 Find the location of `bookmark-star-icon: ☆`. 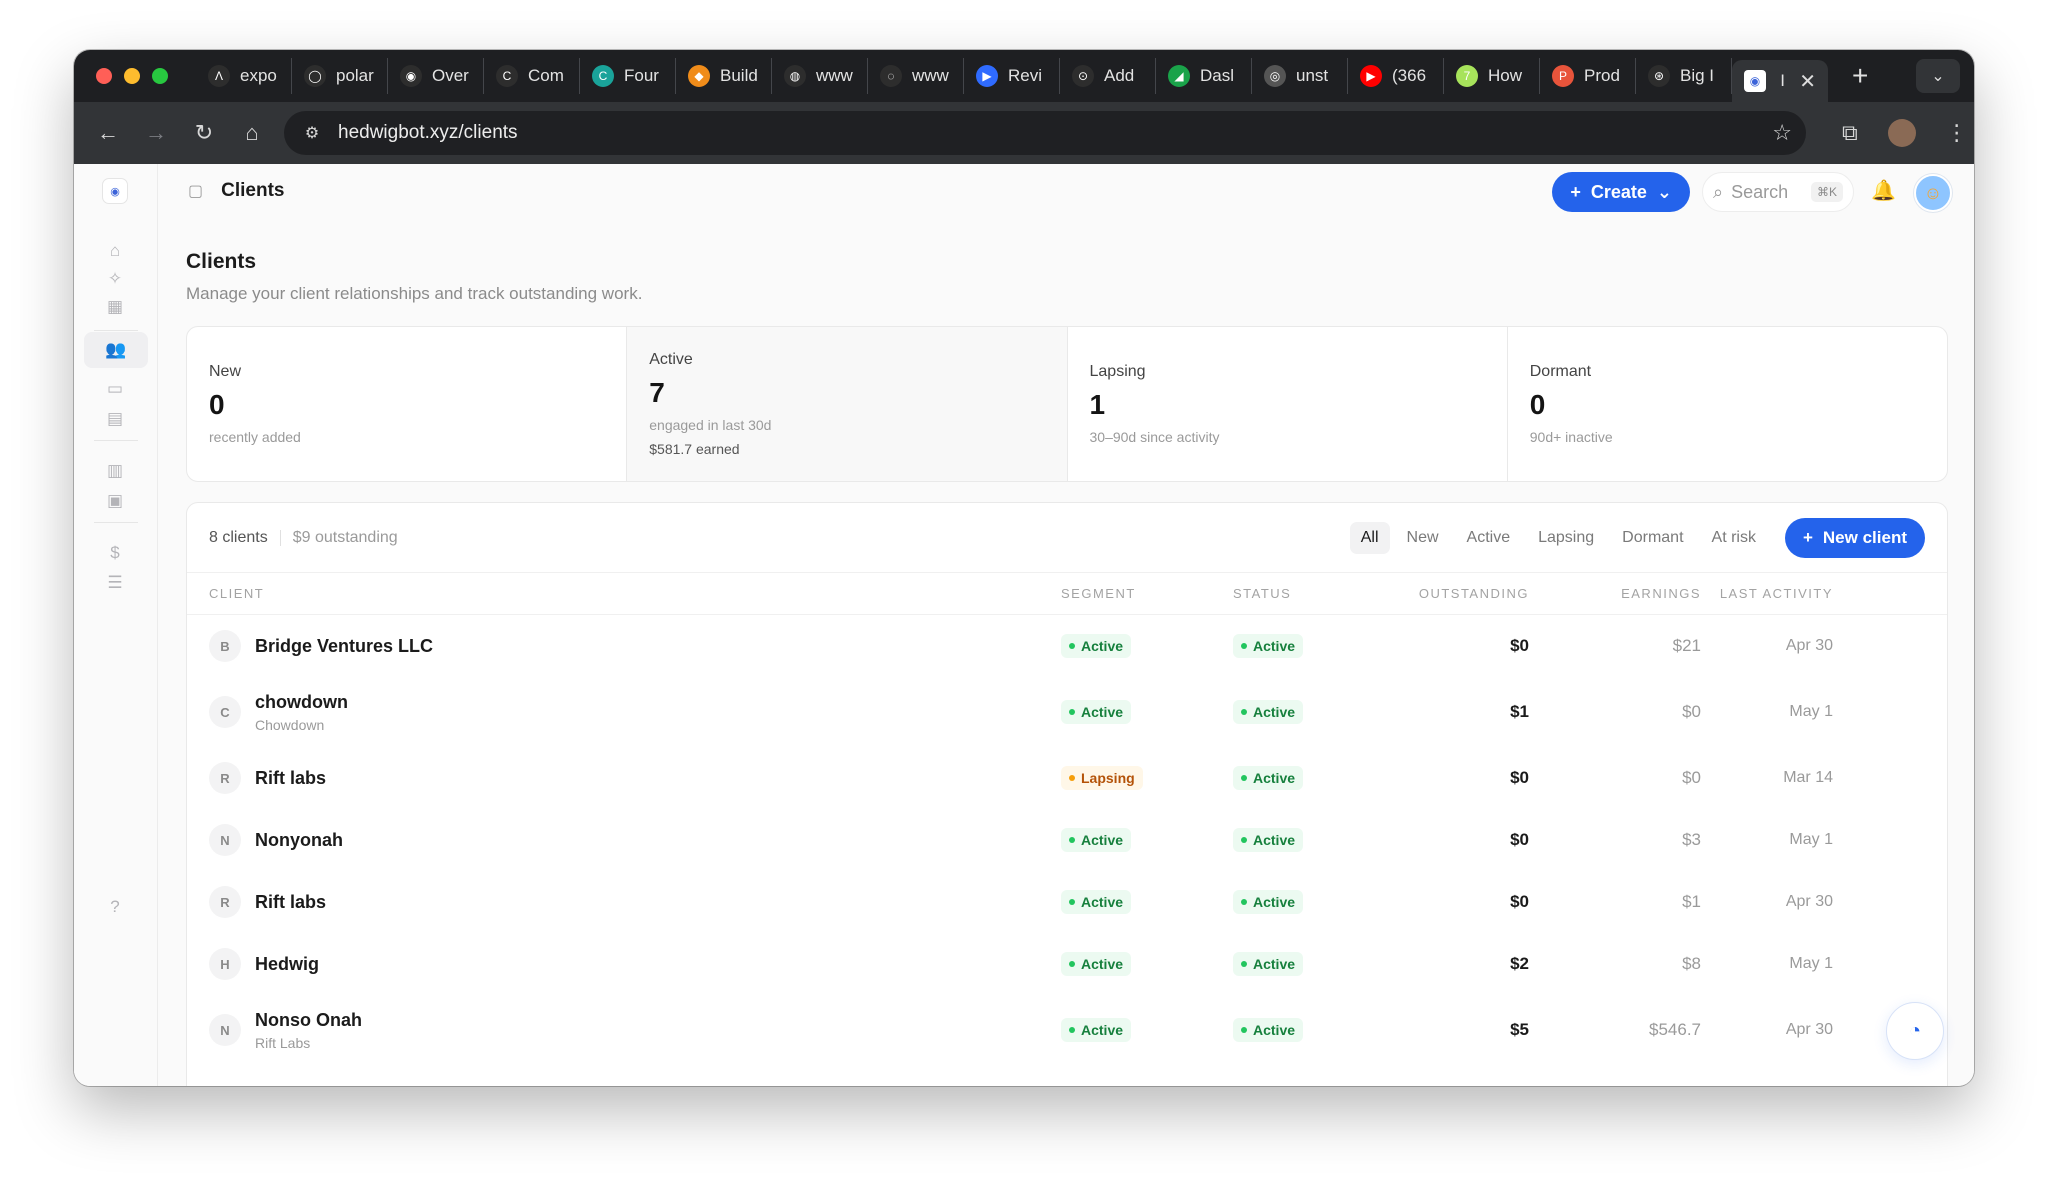

bookmark-star-icon: ☆ is located at coordinates (1782, 133).